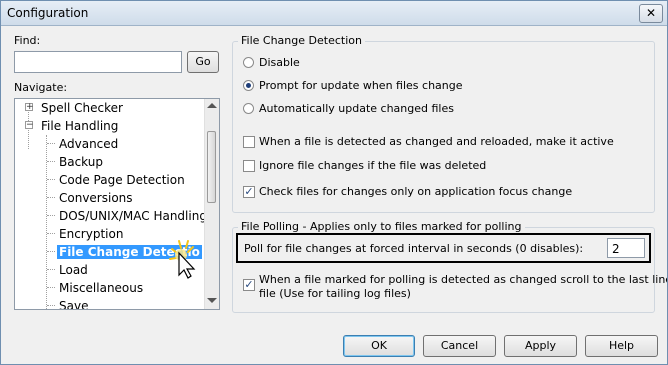 The width and height of the screenshot is (668, 365). I want to click on checkbox-ignore-deleted, so click(249, 166).